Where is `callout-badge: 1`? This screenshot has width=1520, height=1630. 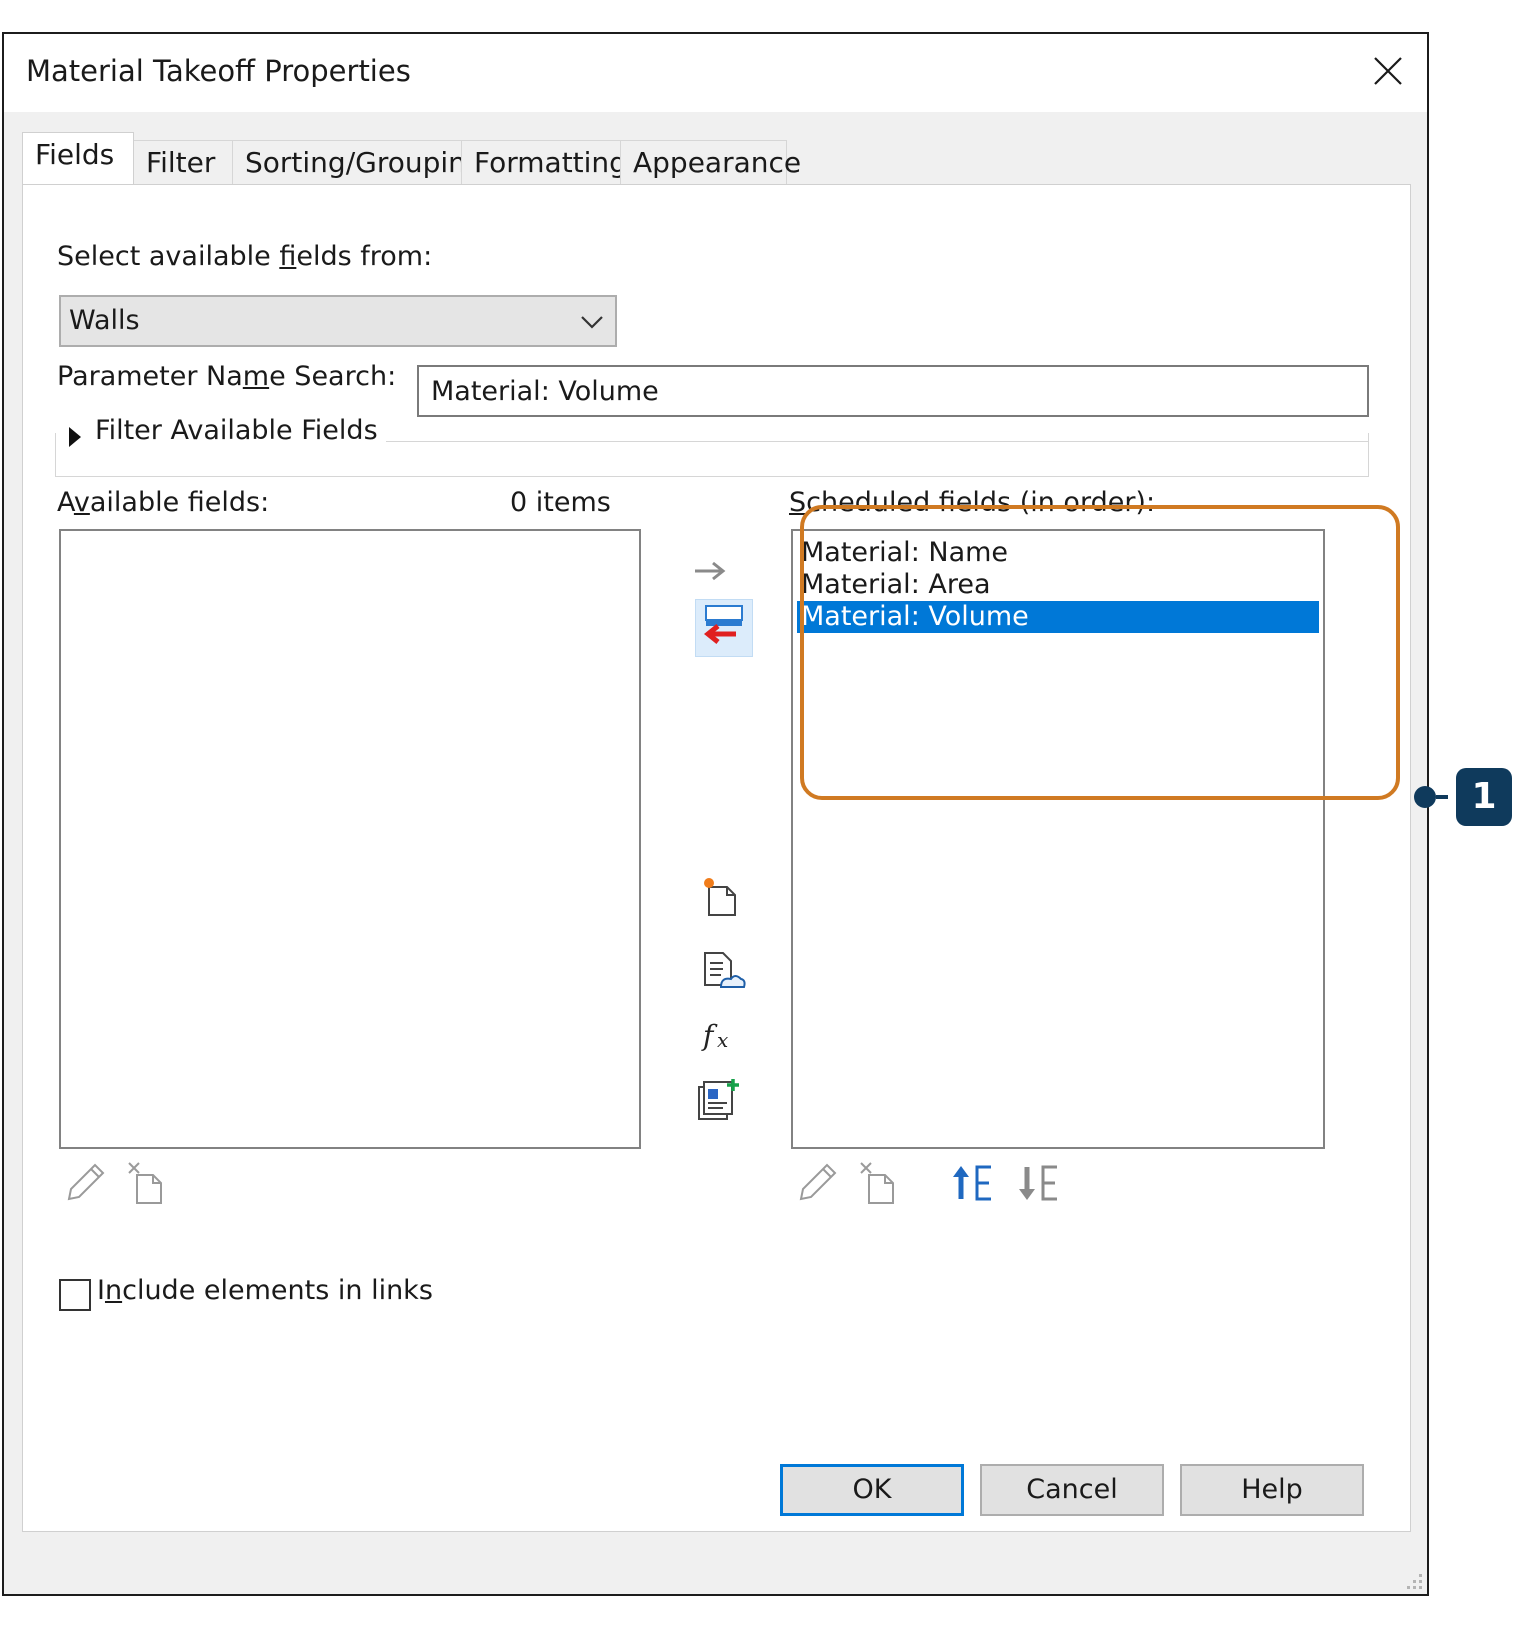 callout-badge: 1 is located at coordinates (1484, 797).